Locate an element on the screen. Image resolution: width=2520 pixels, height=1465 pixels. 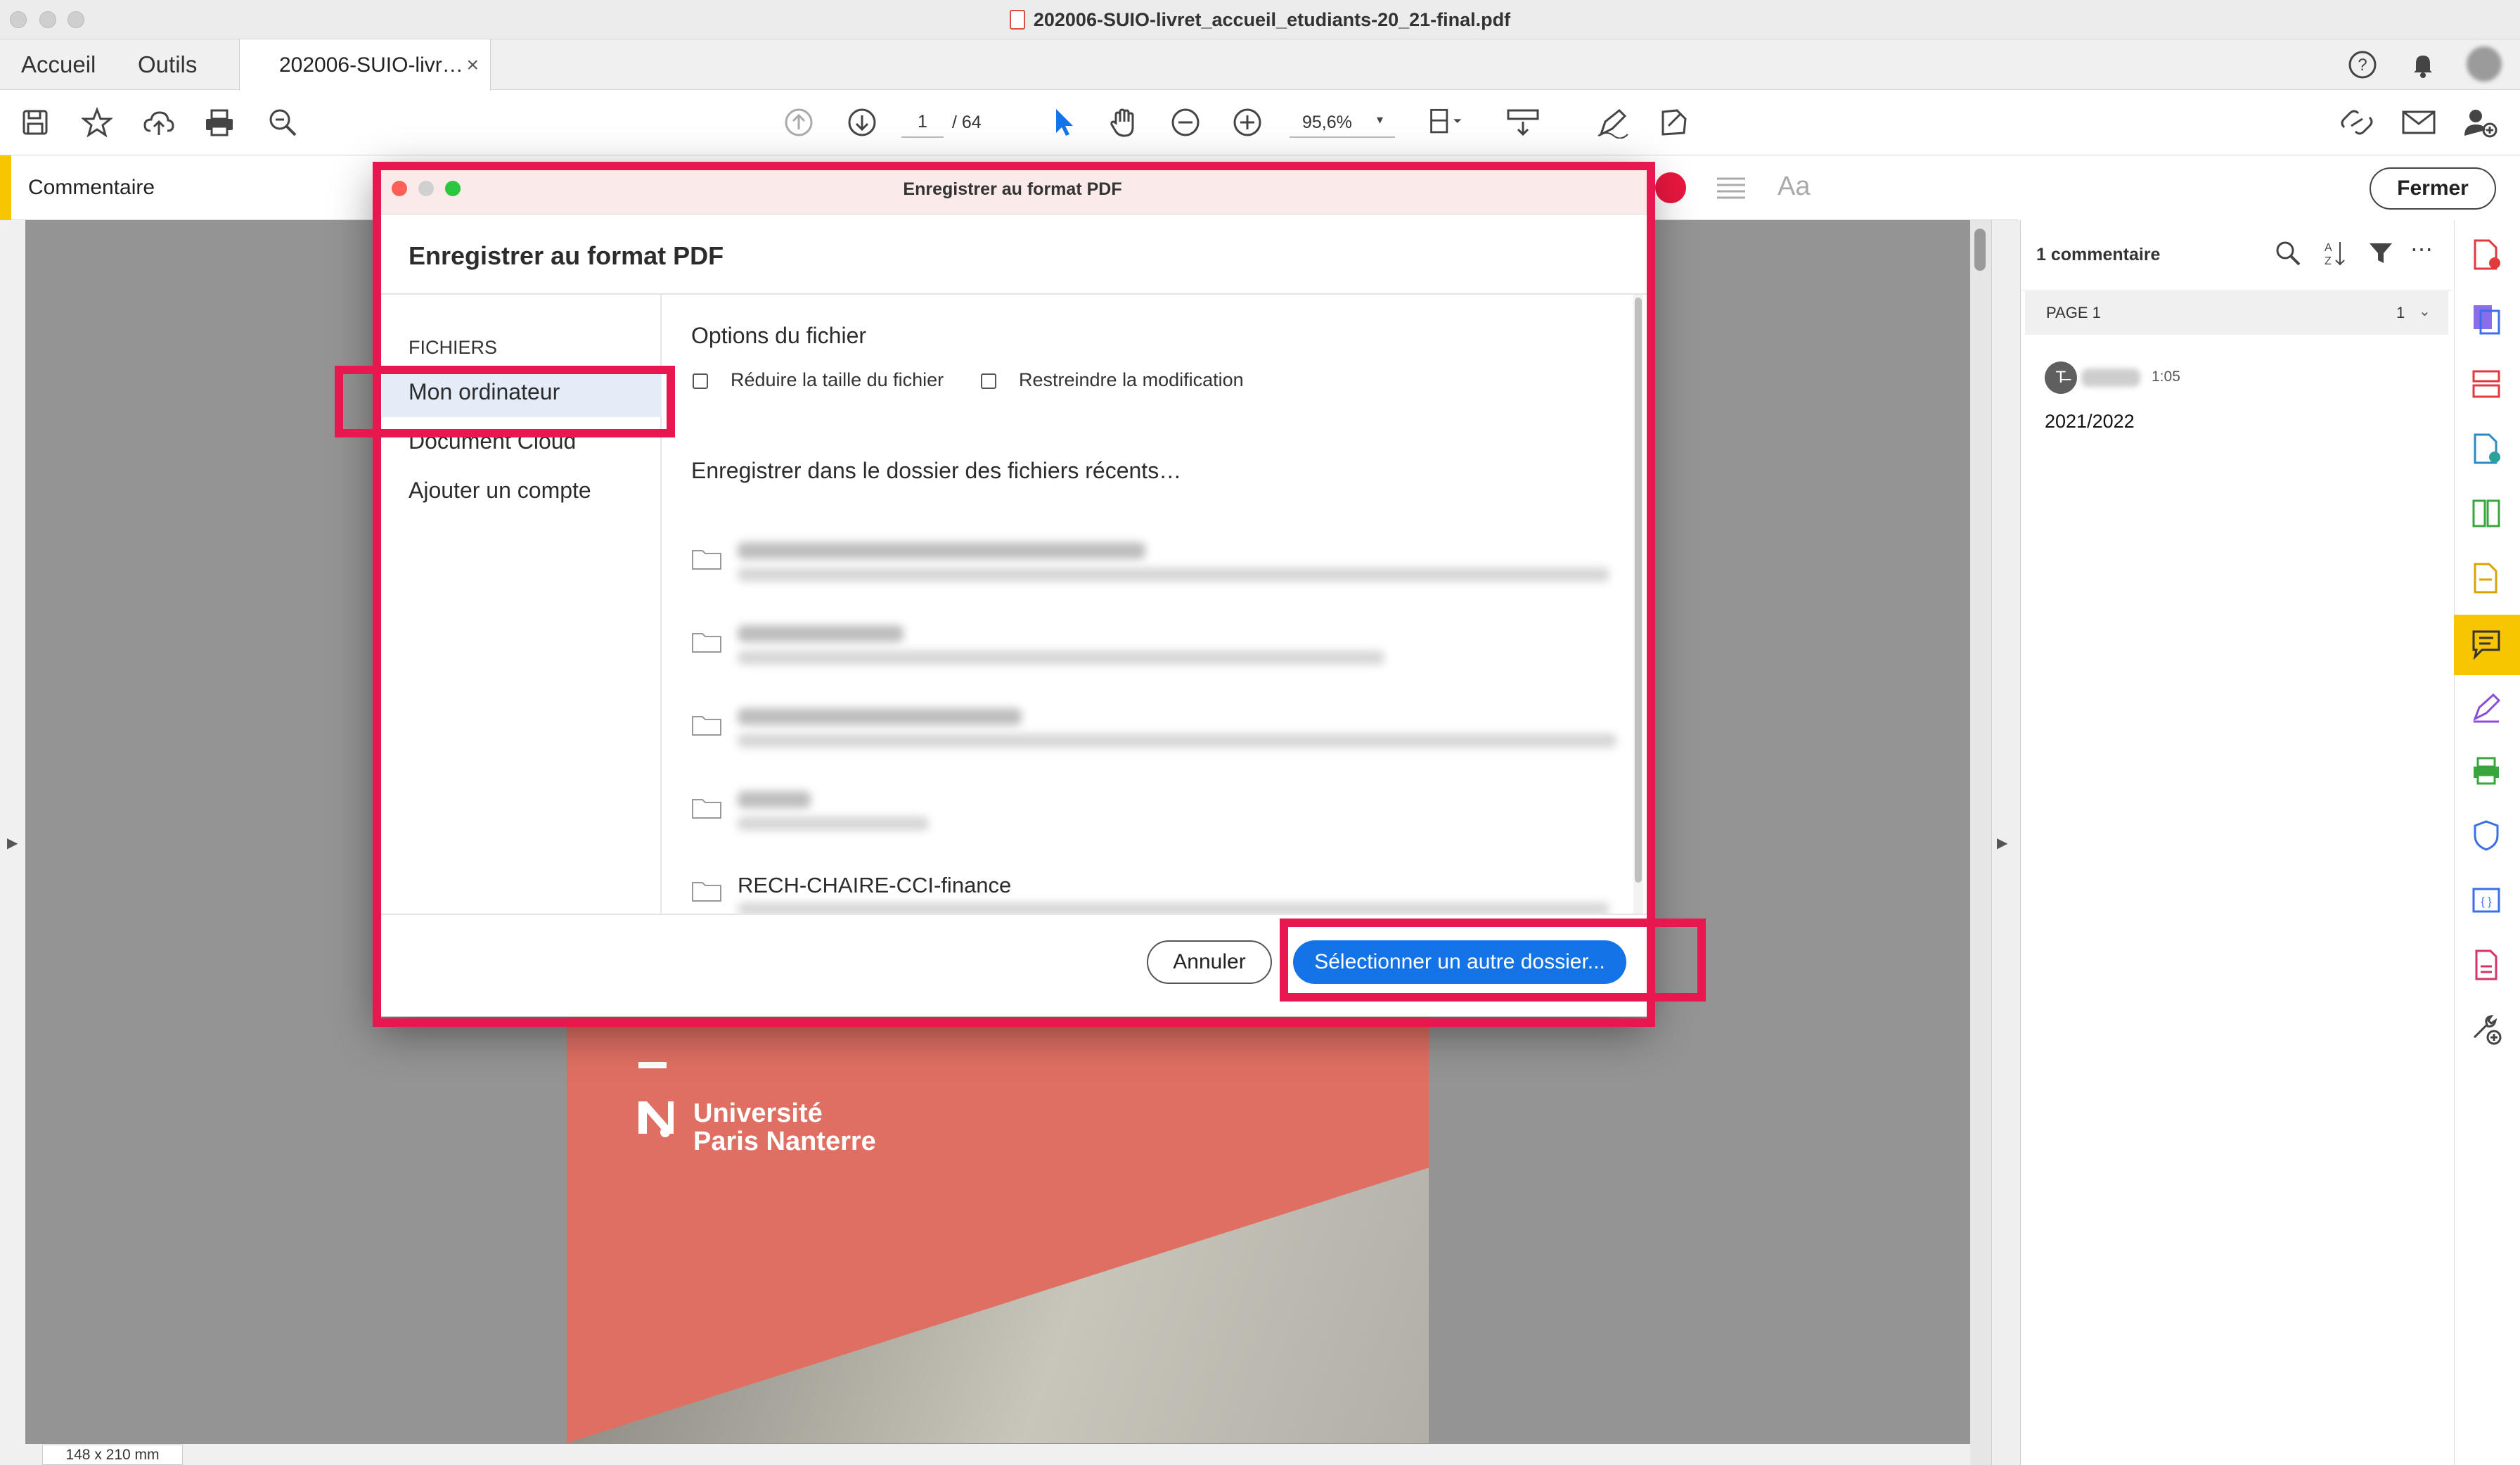
sidebar-section-header: FICHIERS is located at coordinates (453, 347).